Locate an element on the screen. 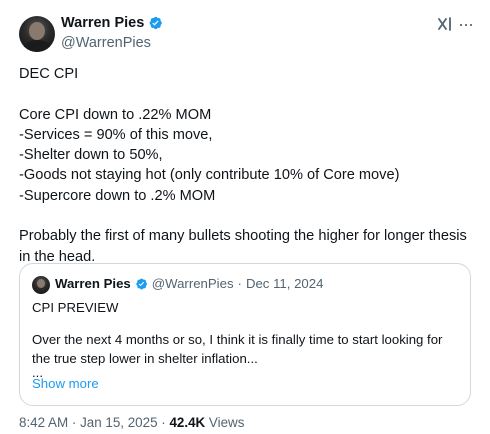 The image size is (490, 434). post-line: -Supercore down to .2% MOM is located at coordinates (117, 195).